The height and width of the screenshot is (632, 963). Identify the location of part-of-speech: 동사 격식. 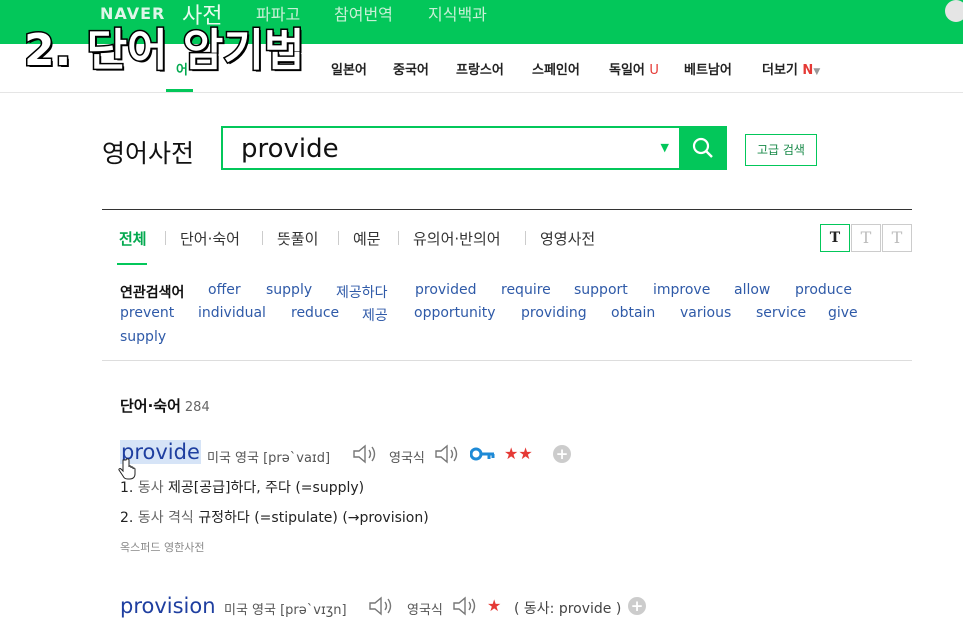
(165, 518).